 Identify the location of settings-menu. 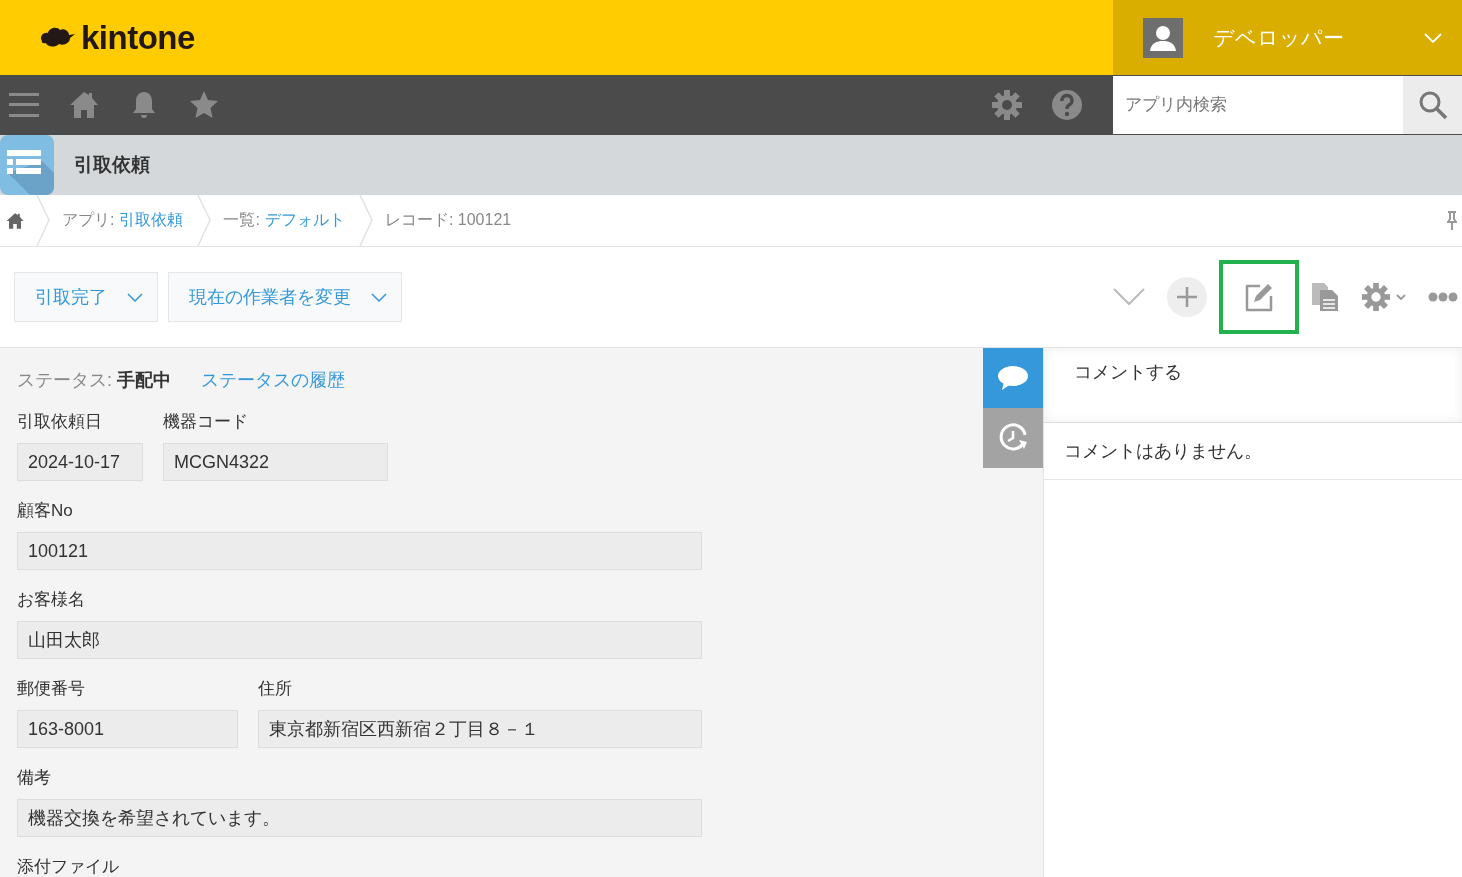
(1383, 297).